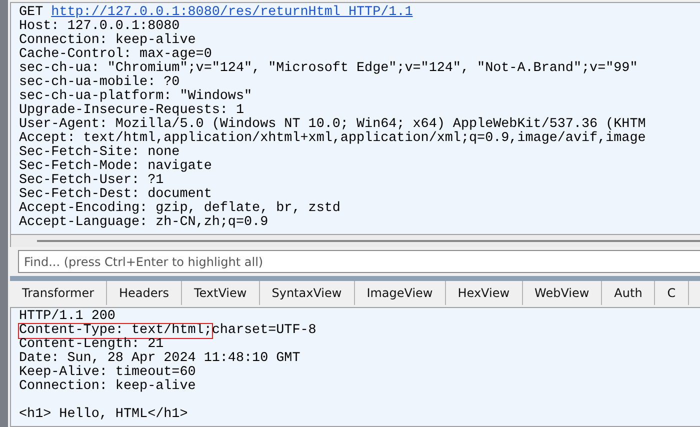 The width and height of the screenshot is (700, 427). I want to click on header-line: Accept-Encoding: gzip, deflate, br, zstd, so click(180, 209).